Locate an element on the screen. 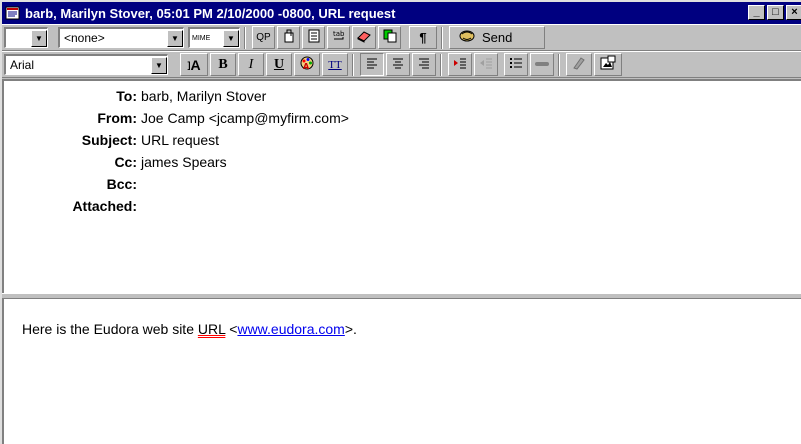  svg-text: tab is located at coordinates (339, 34).